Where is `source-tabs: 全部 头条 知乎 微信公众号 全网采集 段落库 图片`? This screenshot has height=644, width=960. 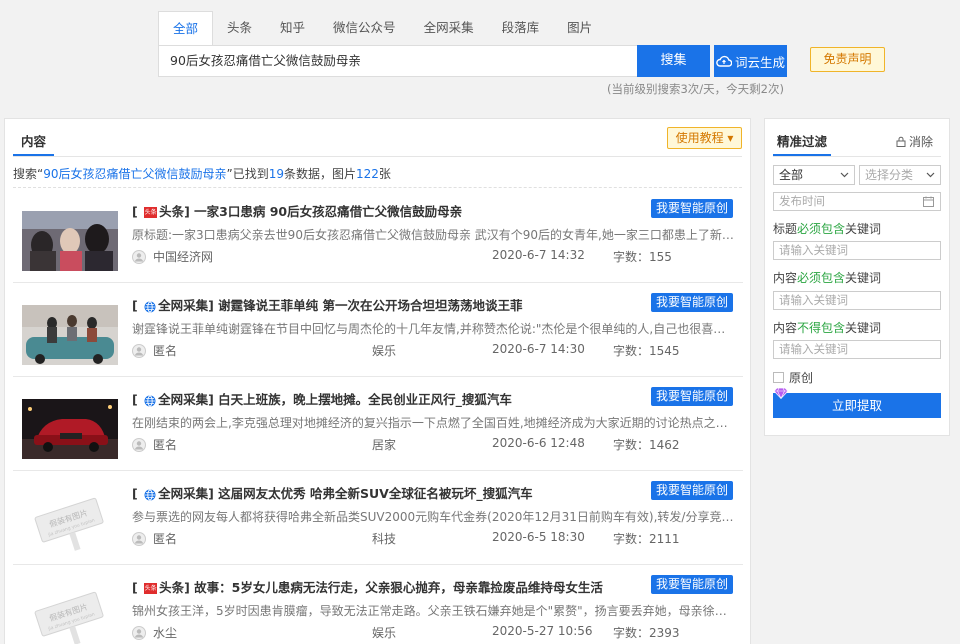
source-tabs: 全部 头条 知乎 微信公众号 全网采集 段落库 图片 is located at coordinates (382, 28).